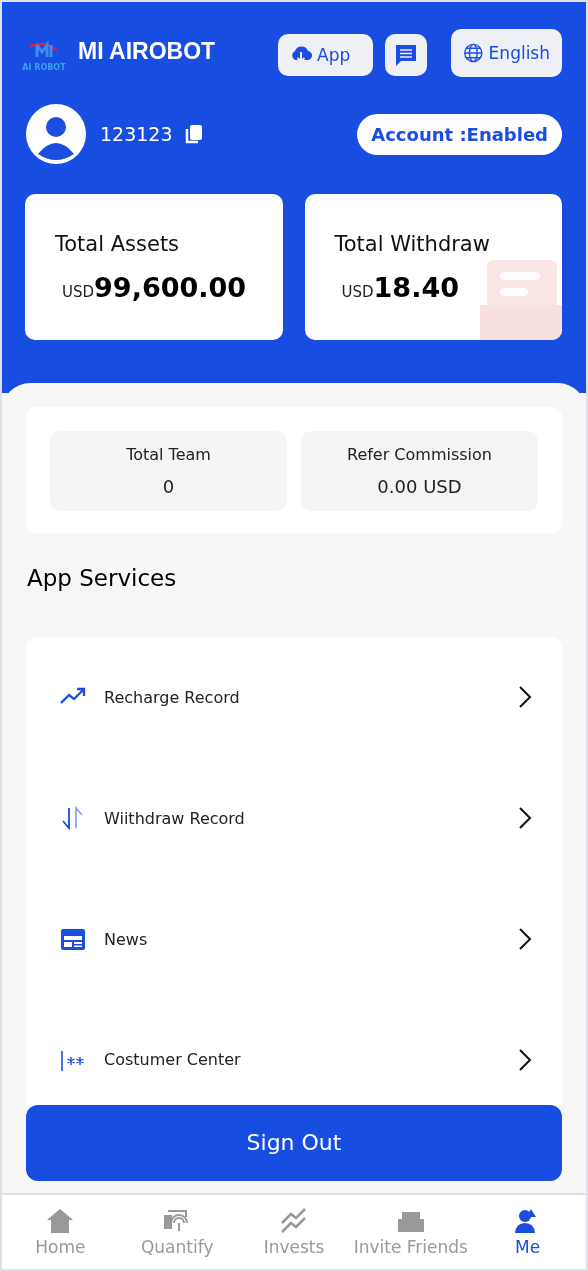 The width and height of the screenshot is (588, 1271). What do you see at coordinates (294, 1059) in the screenshot?
I see `service-item: Costumer Center` at bounding box center [294, 1059].